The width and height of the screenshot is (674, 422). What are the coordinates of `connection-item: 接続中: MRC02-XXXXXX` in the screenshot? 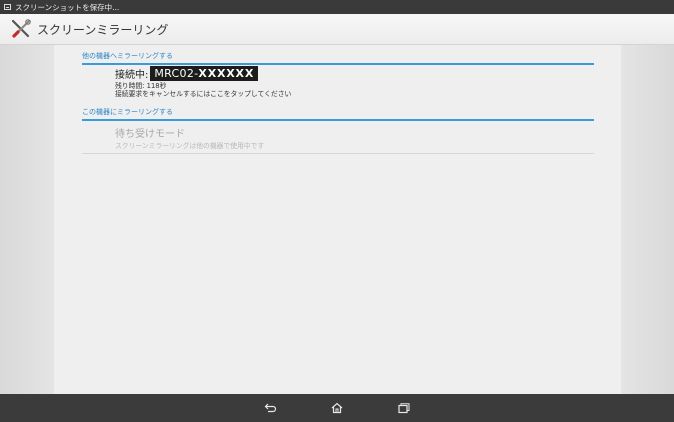 It's located at (187, 73).